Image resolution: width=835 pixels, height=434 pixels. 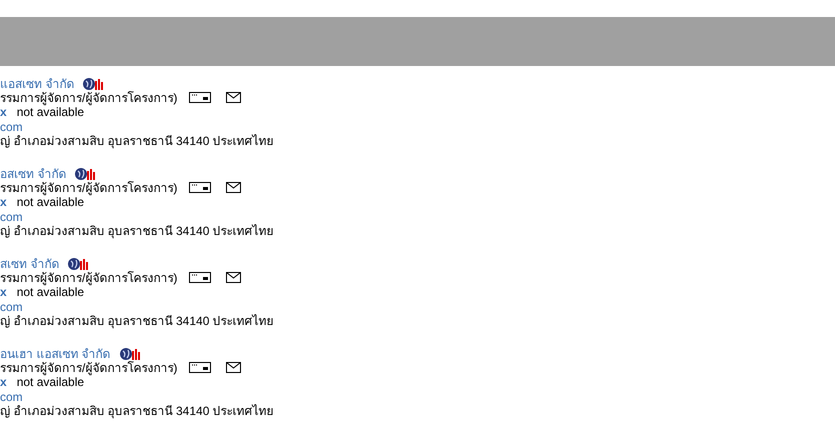 What do you see at coordinates (33, 173) in the screenshot?
I see `company-link: อสเซท จำกัด` at bounding box center [33, 173].